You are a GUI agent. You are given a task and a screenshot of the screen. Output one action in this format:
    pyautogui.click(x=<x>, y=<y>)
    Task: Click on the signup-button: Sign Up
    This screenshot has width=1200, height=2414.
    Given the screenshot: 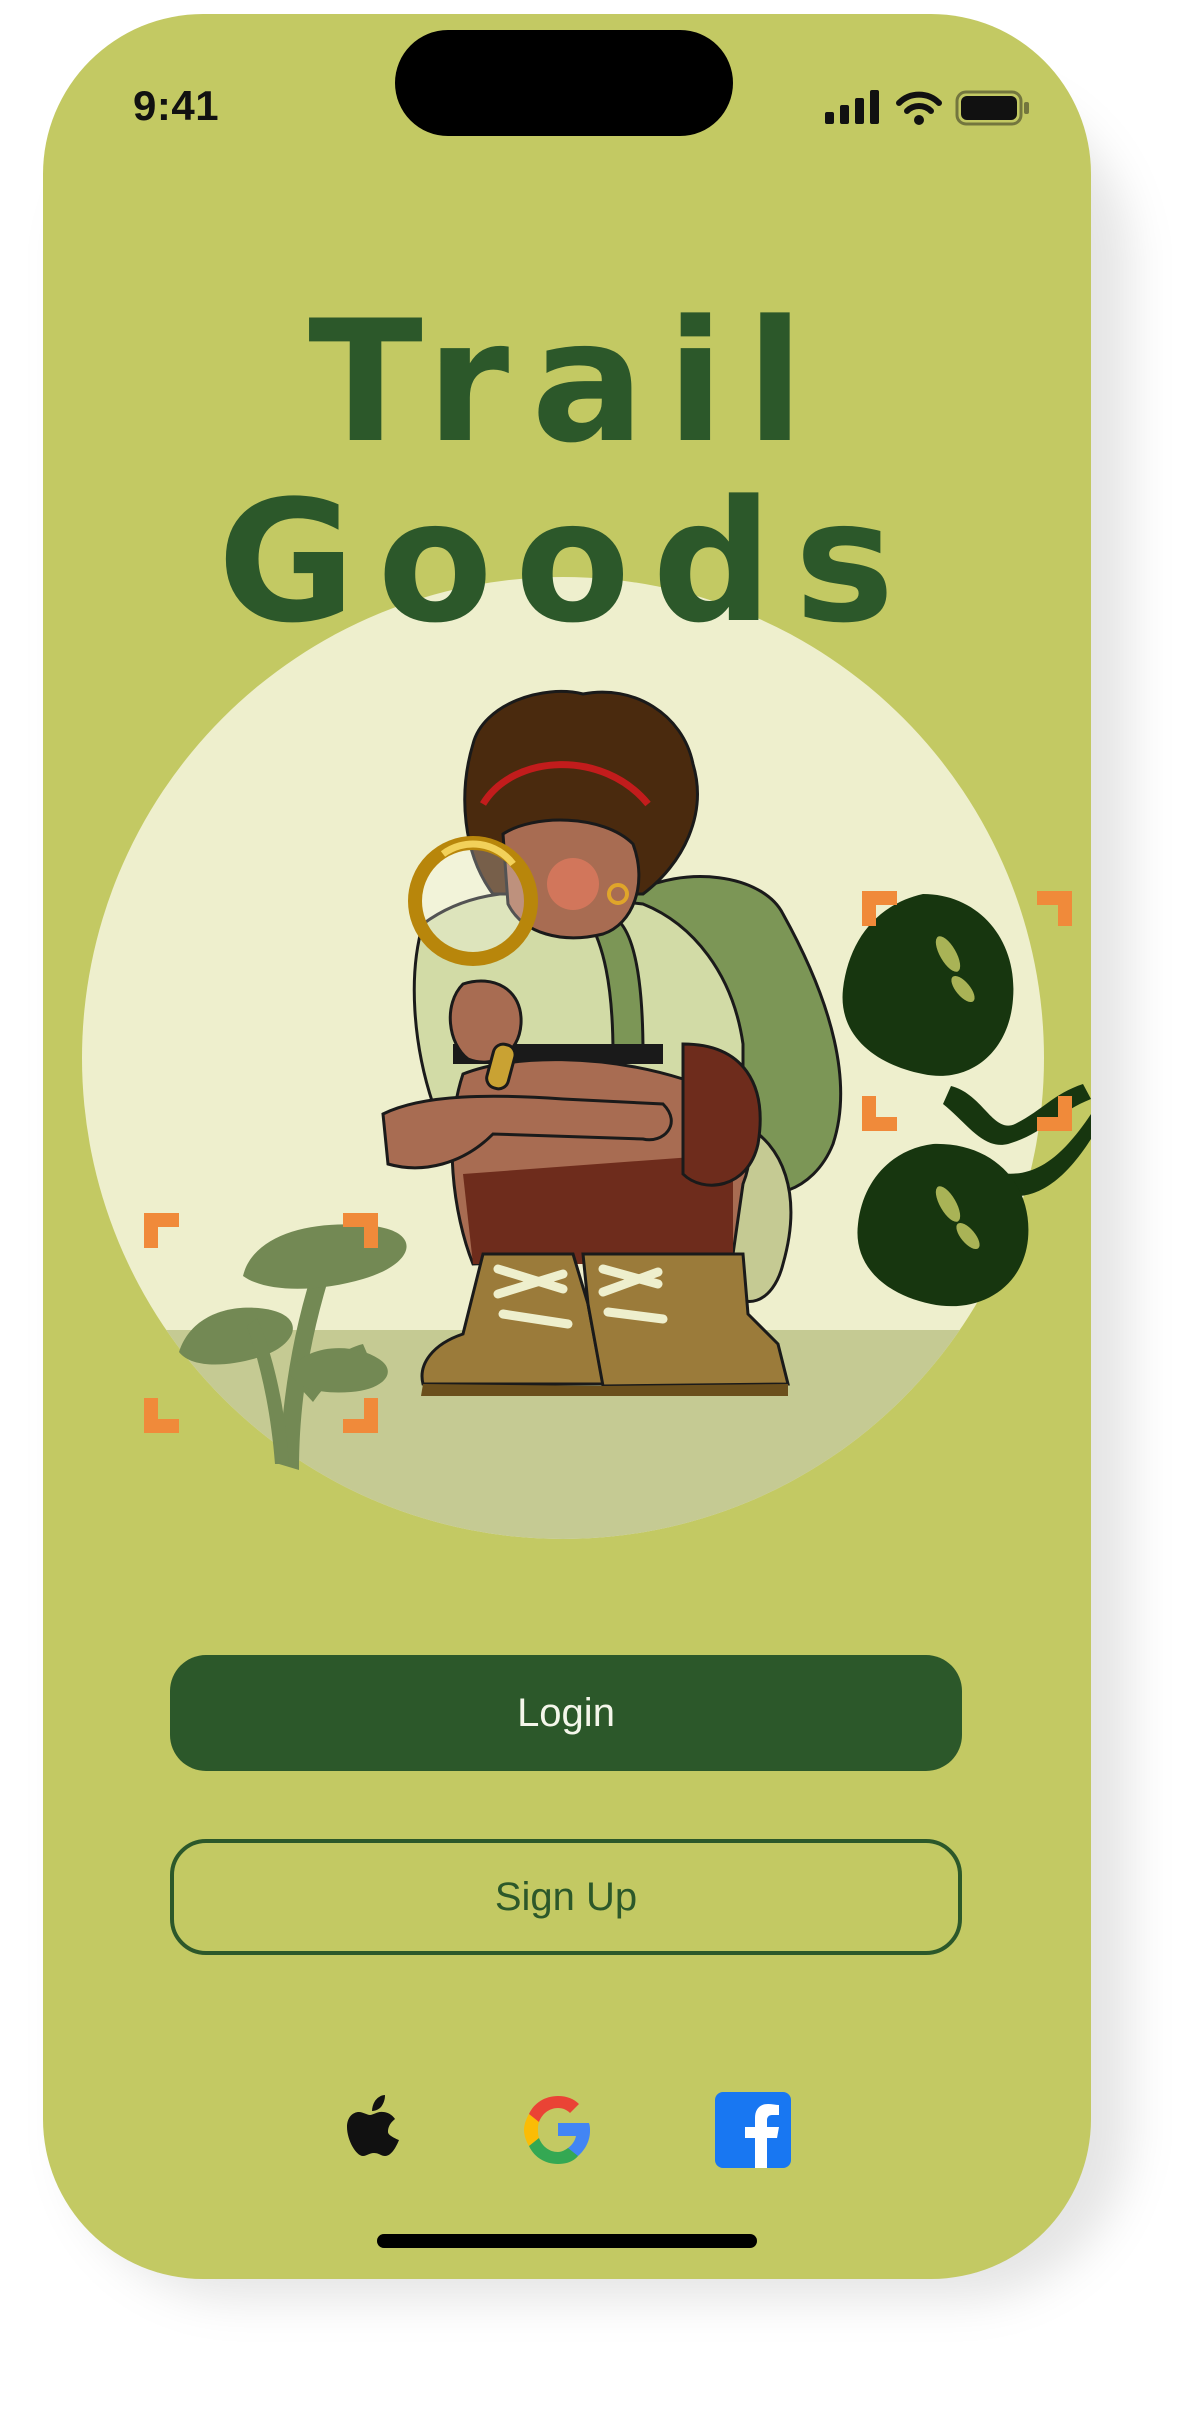 What is the action you would take?
    pyautogui.click(x=566, y=1897)
    